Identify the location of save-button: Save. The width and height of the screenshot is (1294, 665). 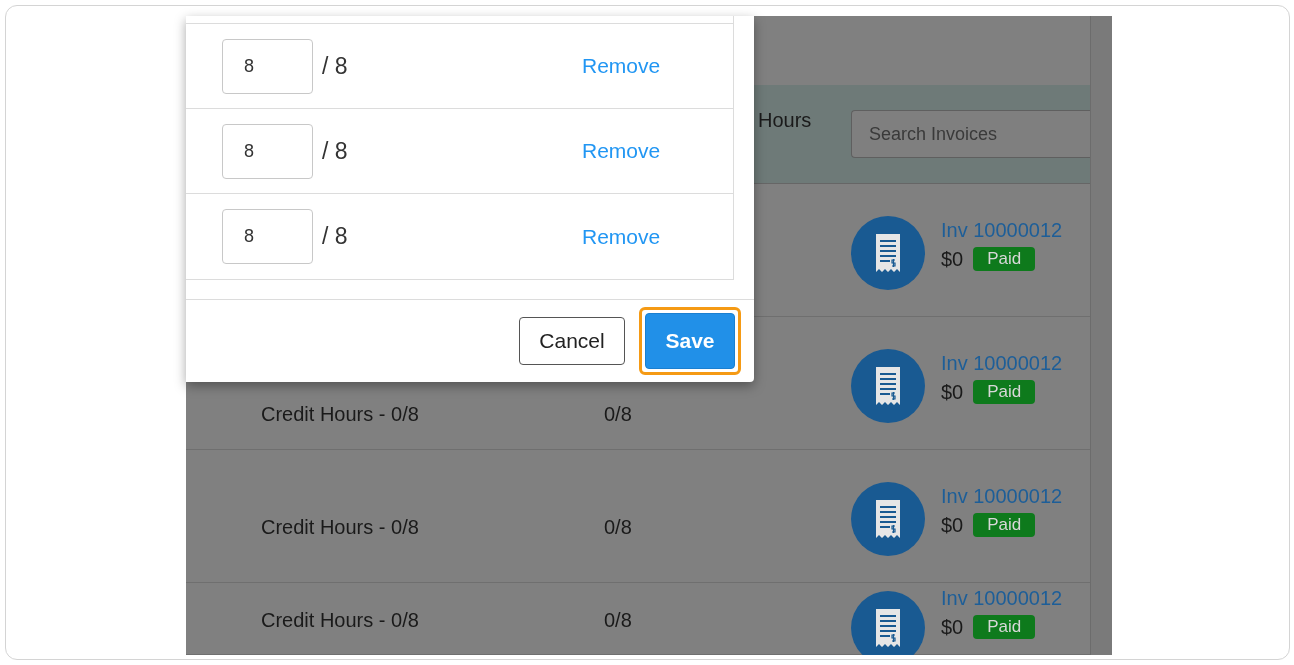
(690, 341).